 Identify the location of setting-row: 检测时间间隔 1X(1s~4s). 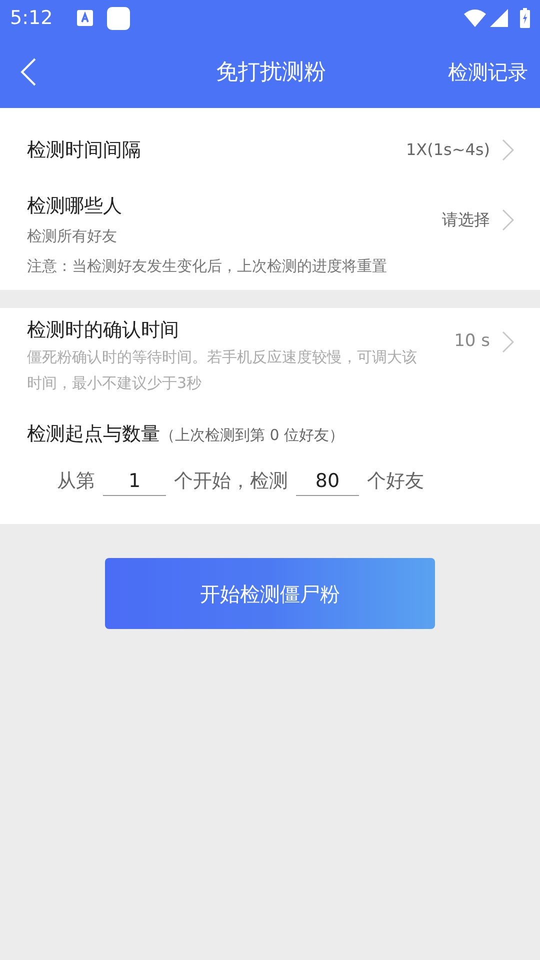
(270, 150).